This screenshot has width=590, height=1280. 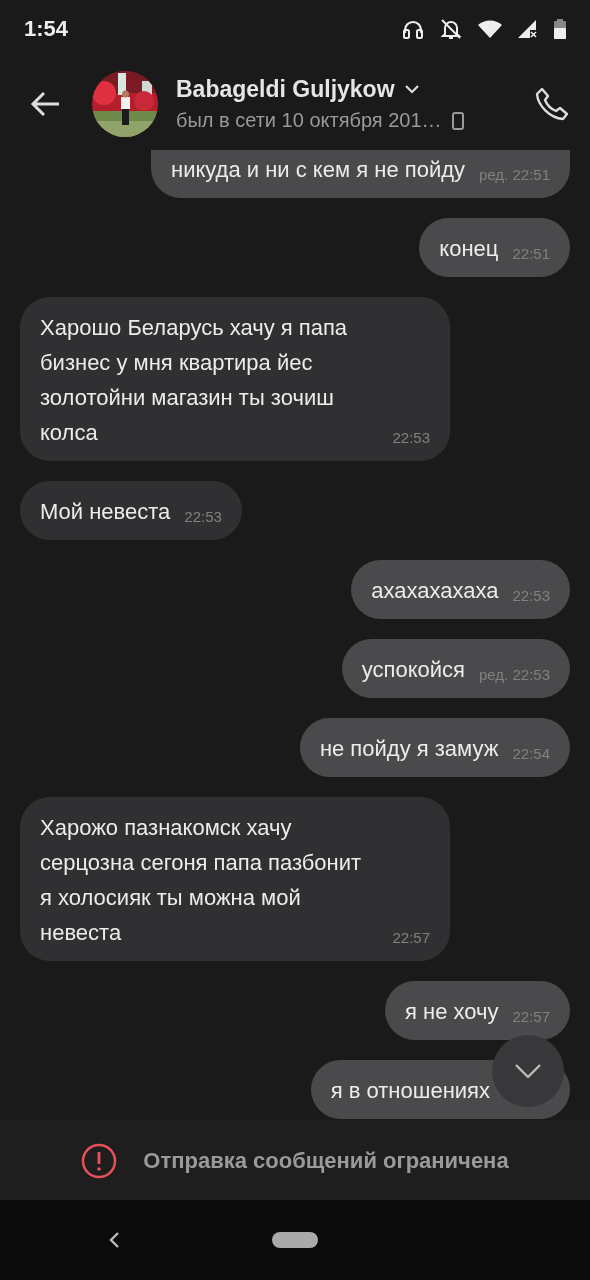 I want to click on back-nav-icon, so click(x=114, y=1240).